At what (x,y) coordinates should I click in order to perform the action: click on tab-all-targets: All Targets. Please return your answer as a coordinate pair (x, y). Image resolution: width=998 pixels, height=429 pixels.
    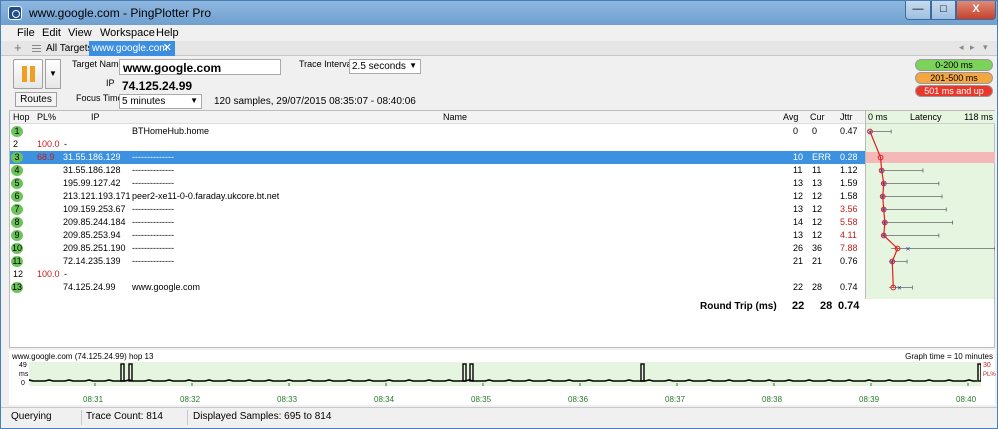
    Looking at the image, I should click on (69, 48).